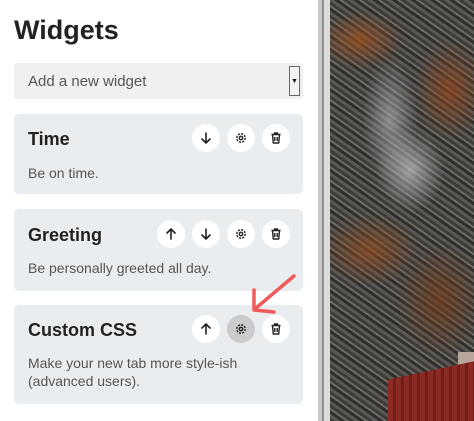 This screenshot has height=421, width=474. What do you see at coordinates (49, 139) in the screenshot?
I see `widget-title: Time` at bounding box center [49, 139].